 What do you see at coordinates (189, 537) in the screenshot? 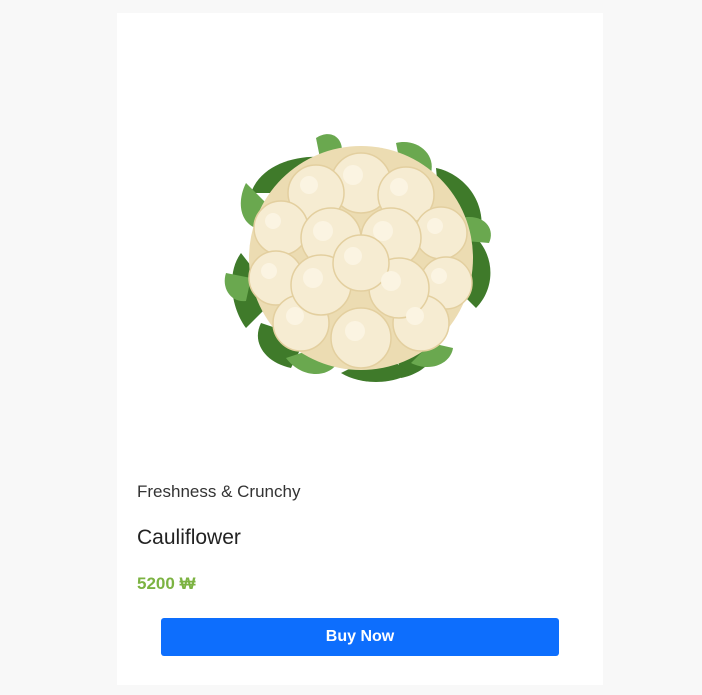
I see `product-name: Cauliflower` at bounding box center [189, 537].